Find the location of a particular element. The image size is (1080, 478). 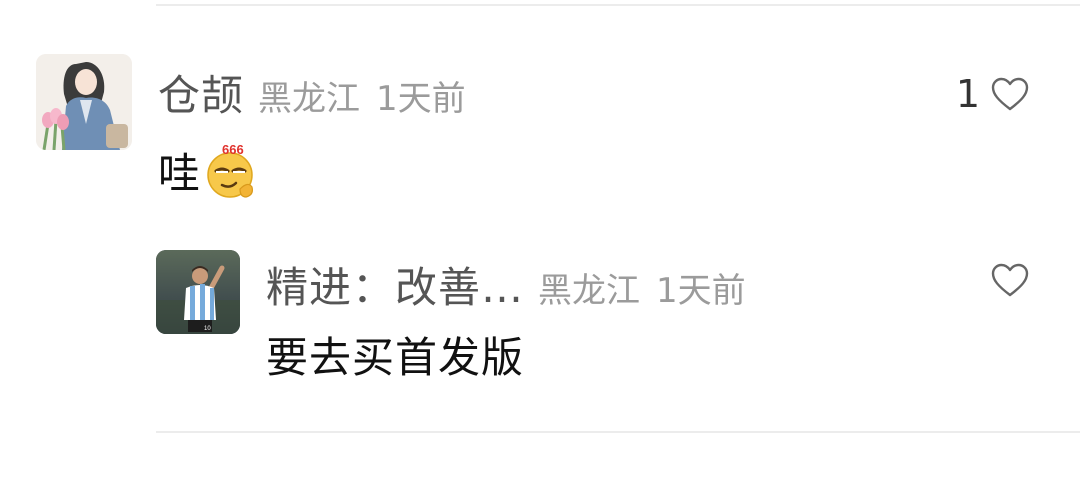

reply-text-body: 要去买首发版 is located at coordinates (395, 357).